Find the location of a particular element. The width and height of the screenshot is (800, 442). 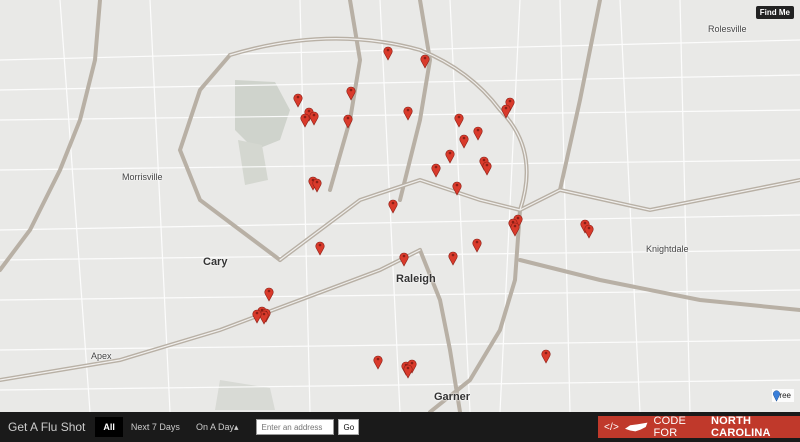

address-input is located at coordinates (295, 427).